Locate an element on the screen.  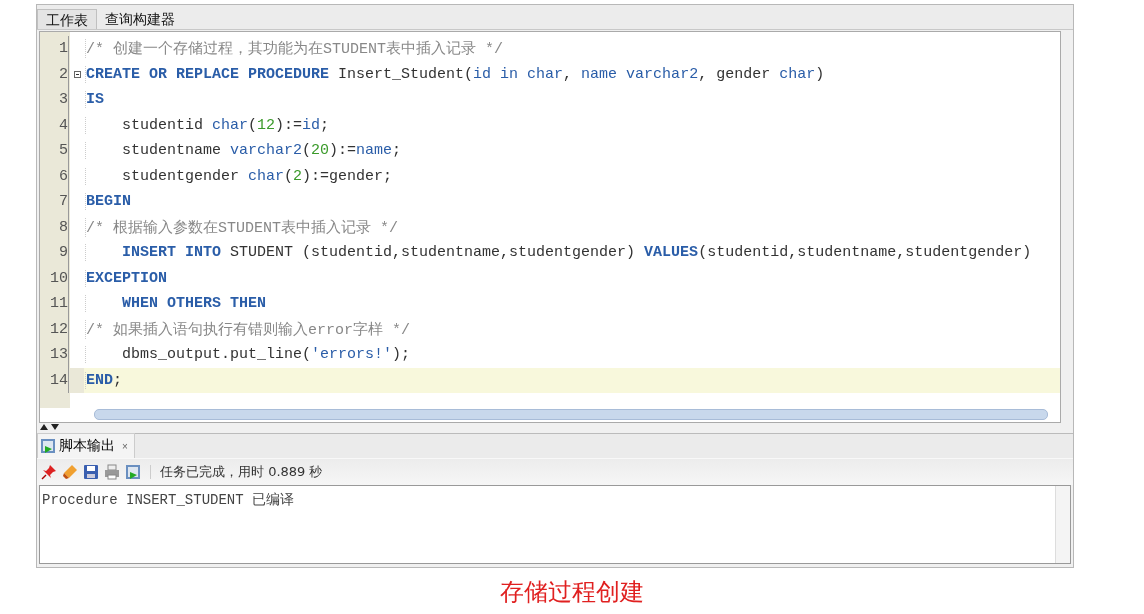
run-icon is located at coordinates (133, 472).